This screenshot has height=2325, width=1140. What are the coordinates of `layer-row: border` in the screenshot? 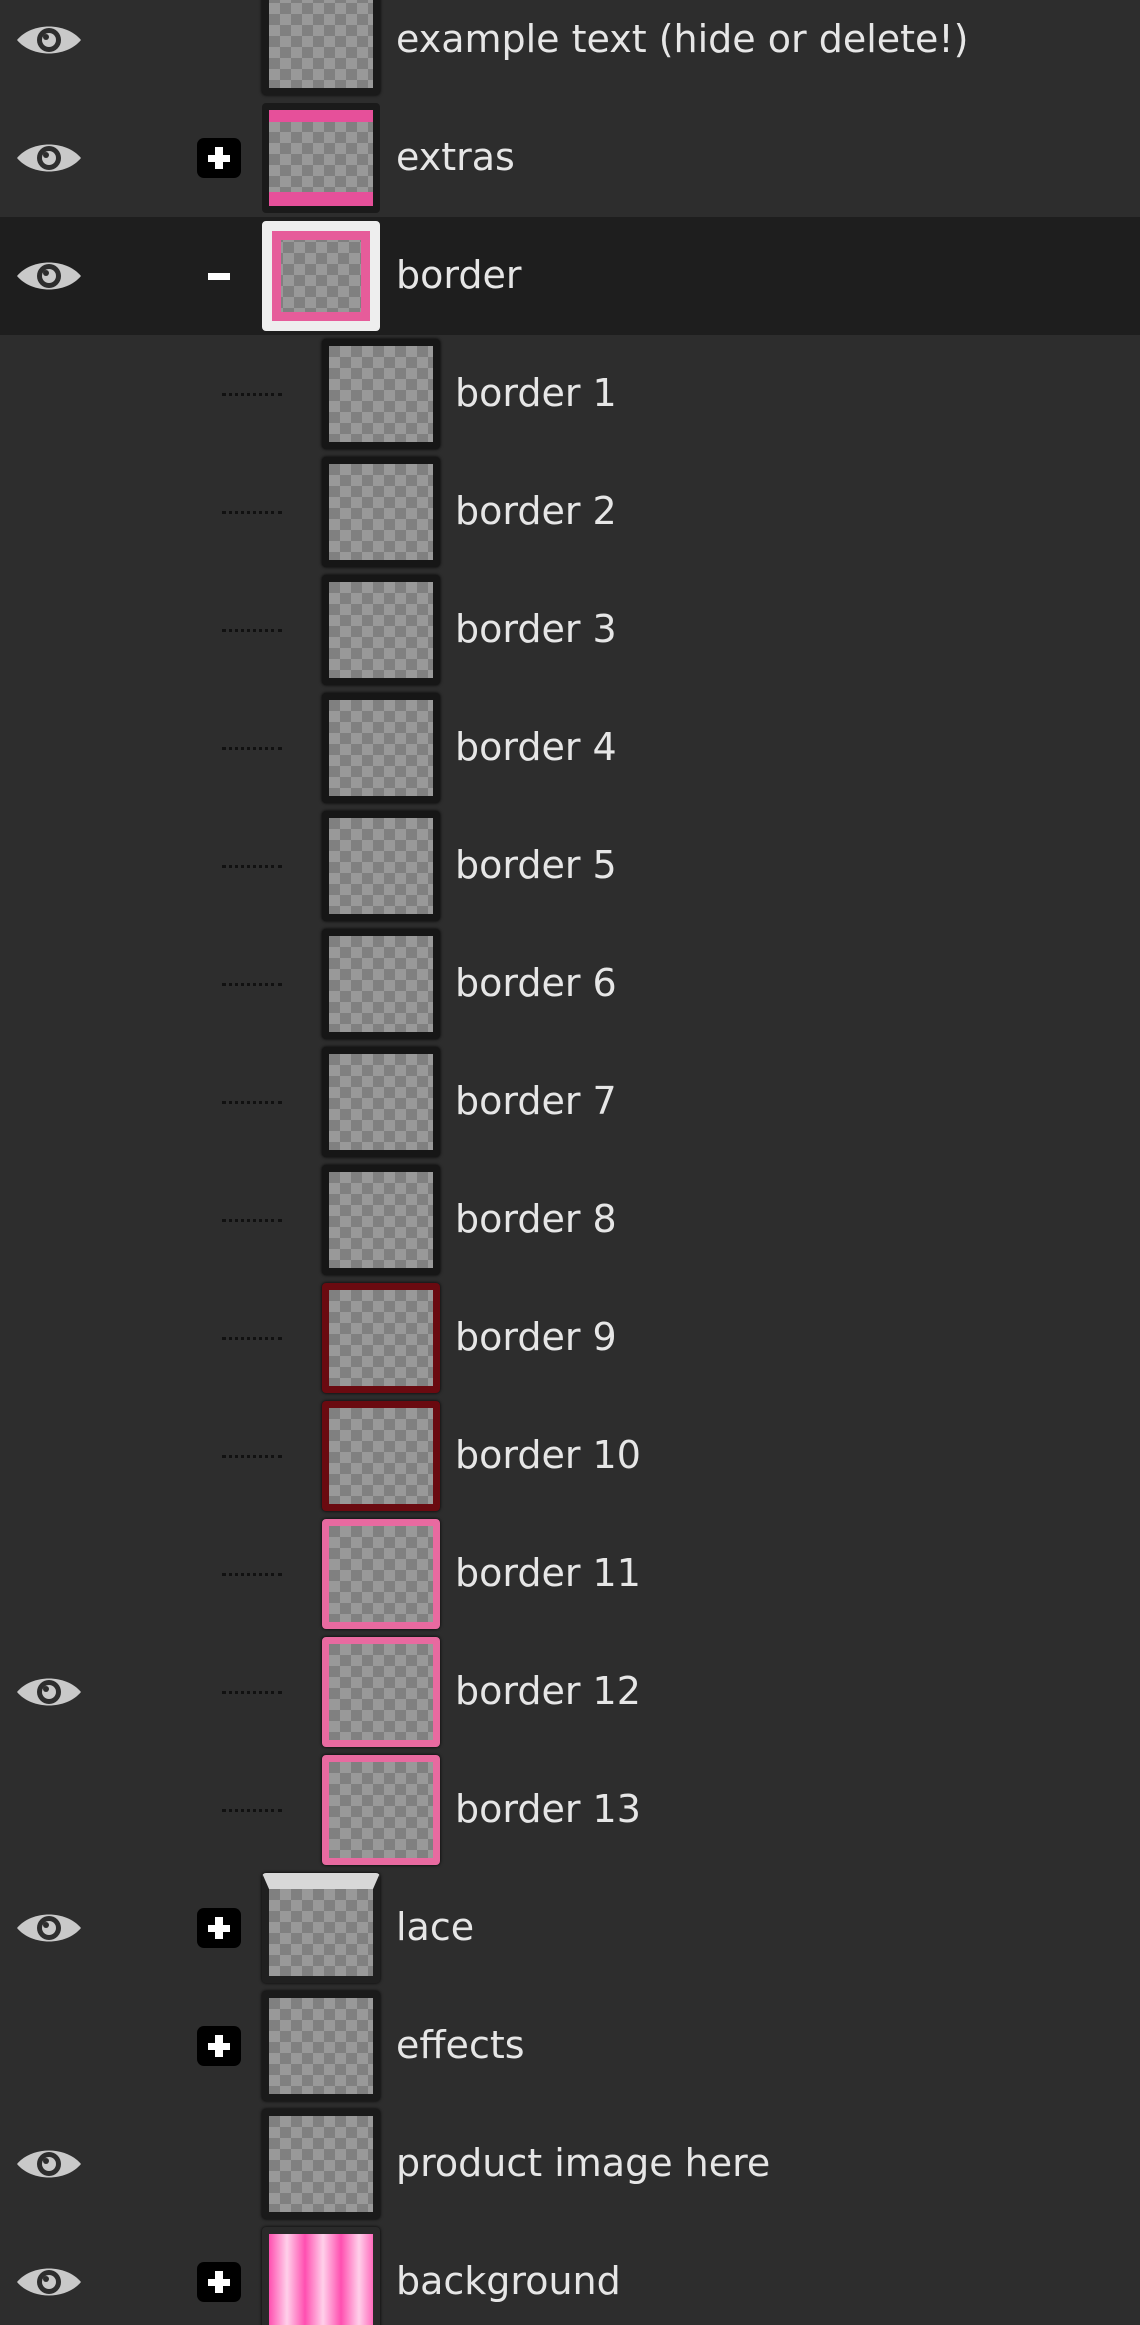 It's located at (570, 276).